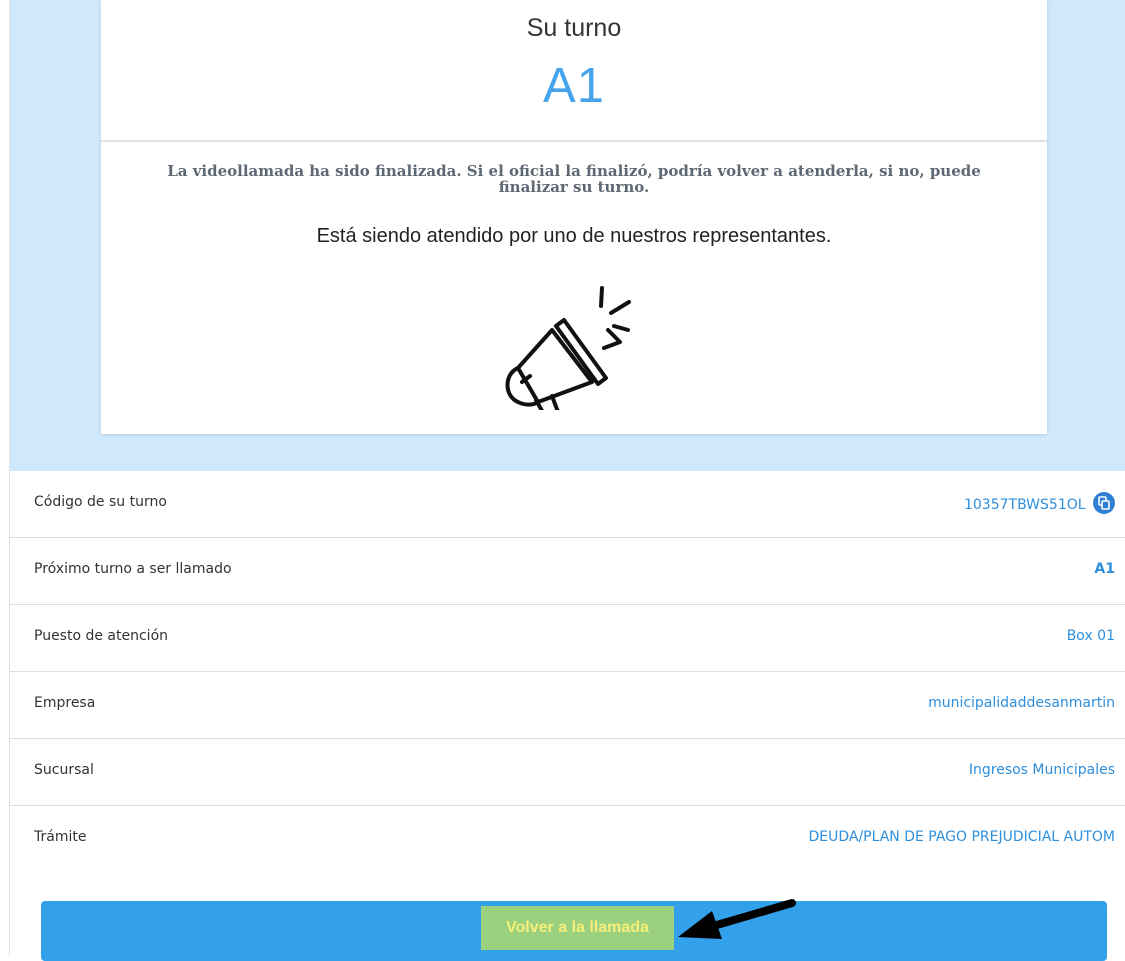 The image size is (1125, 961). What do you see at coordinates (577, 928) in the screenshot?
I see `return-to-call-button: Volver a la llamada` at bounding box center [577, 928].